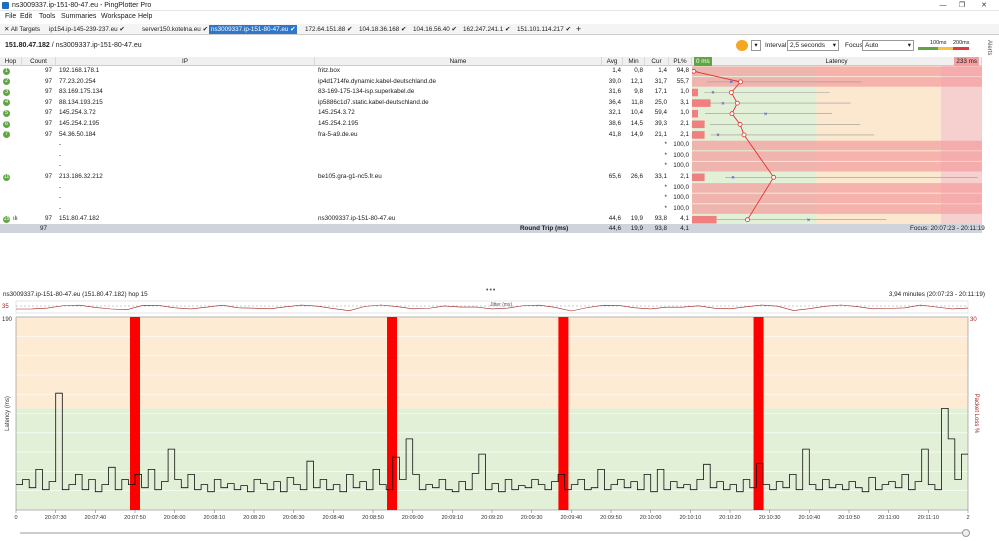 The height and width of the screenshot is (541, 999). Describe the element at coordinates (47, 16) in the screenshot. I see `menu-tools: Tools` at that location.